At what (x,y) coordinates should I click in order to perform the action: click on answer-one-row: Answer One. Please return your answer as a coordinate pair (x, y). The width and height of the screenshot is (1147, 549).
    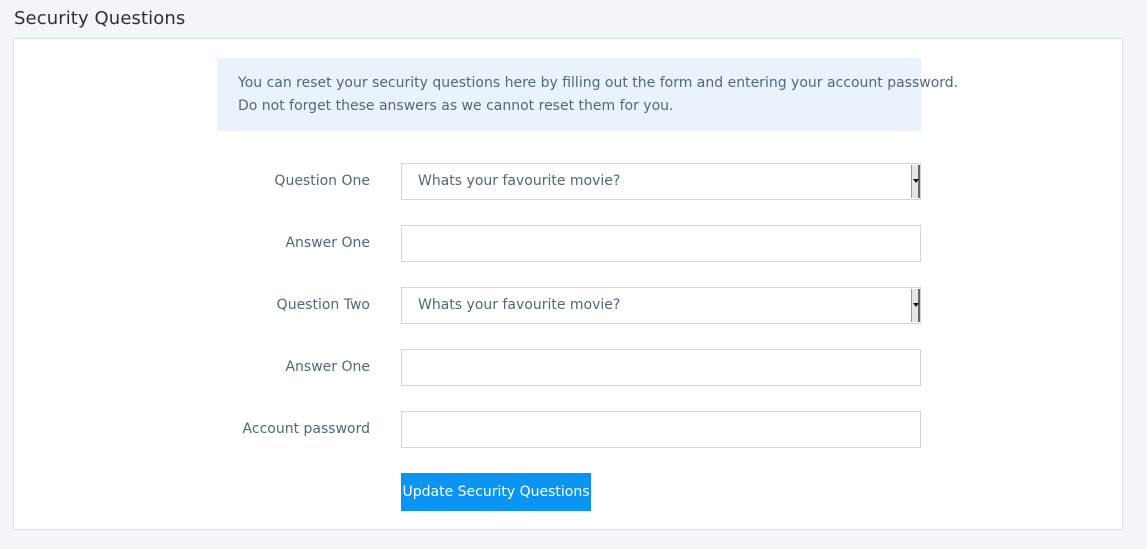
    Looking at the image, I should click on (568, 243).